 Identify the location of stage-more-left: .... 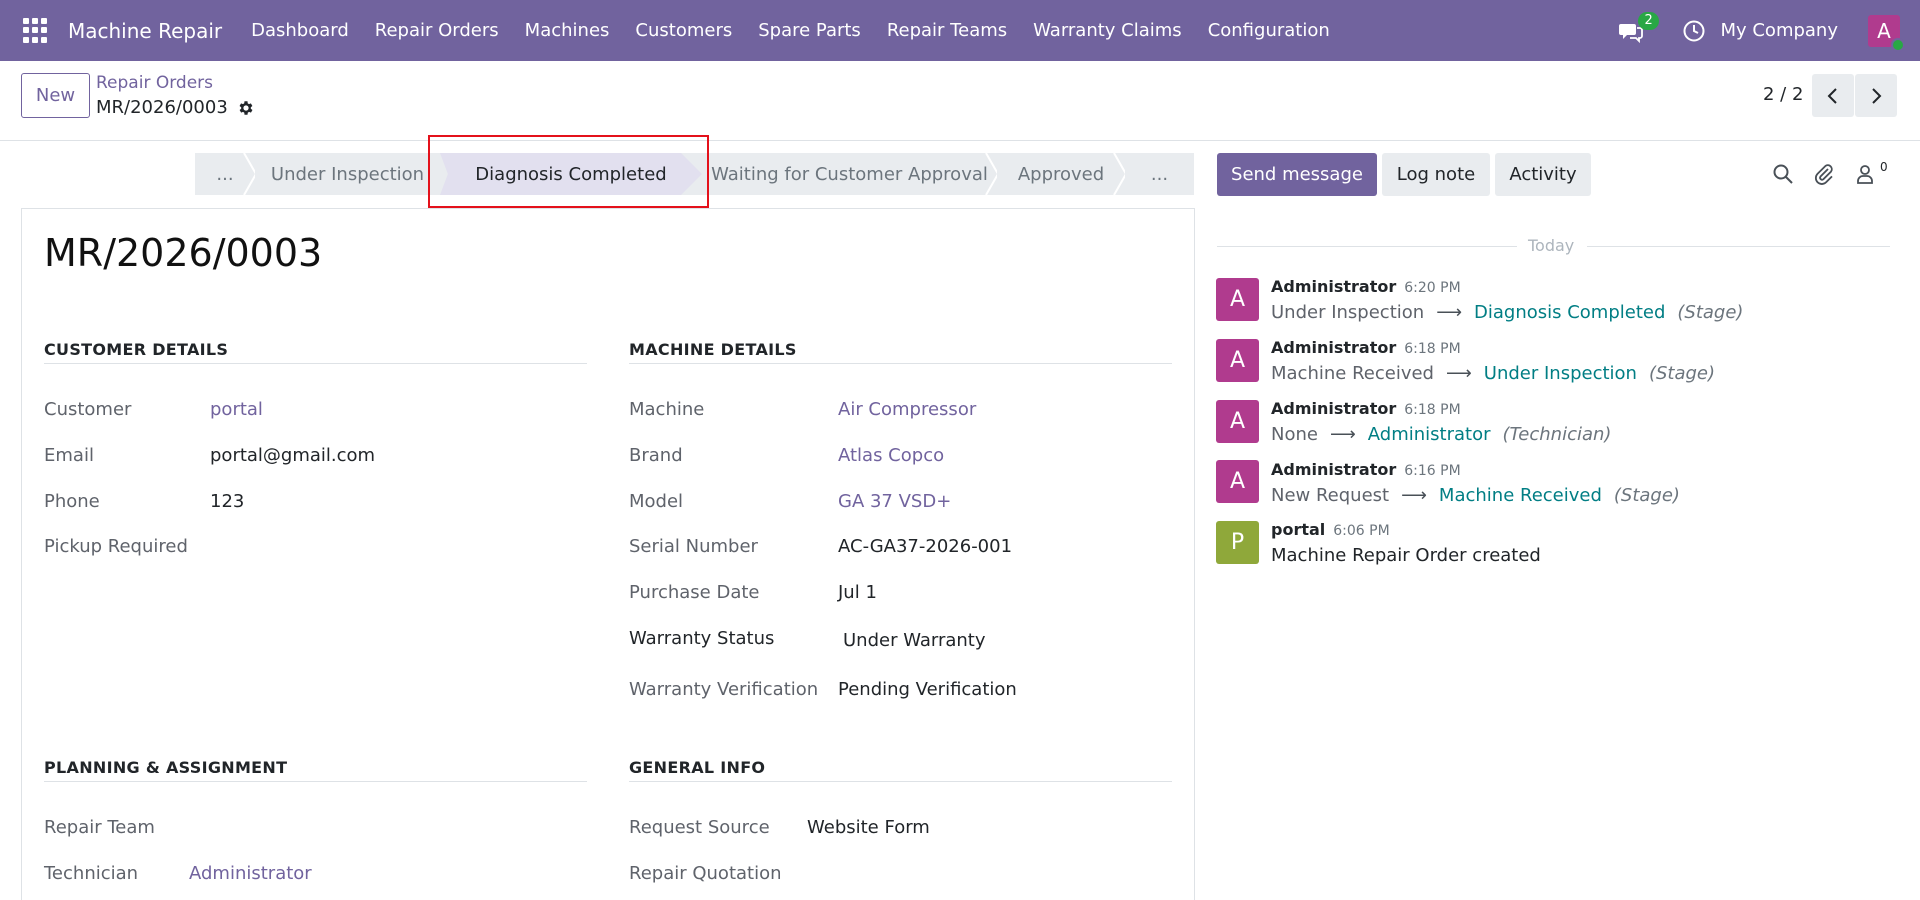
(225, 174).